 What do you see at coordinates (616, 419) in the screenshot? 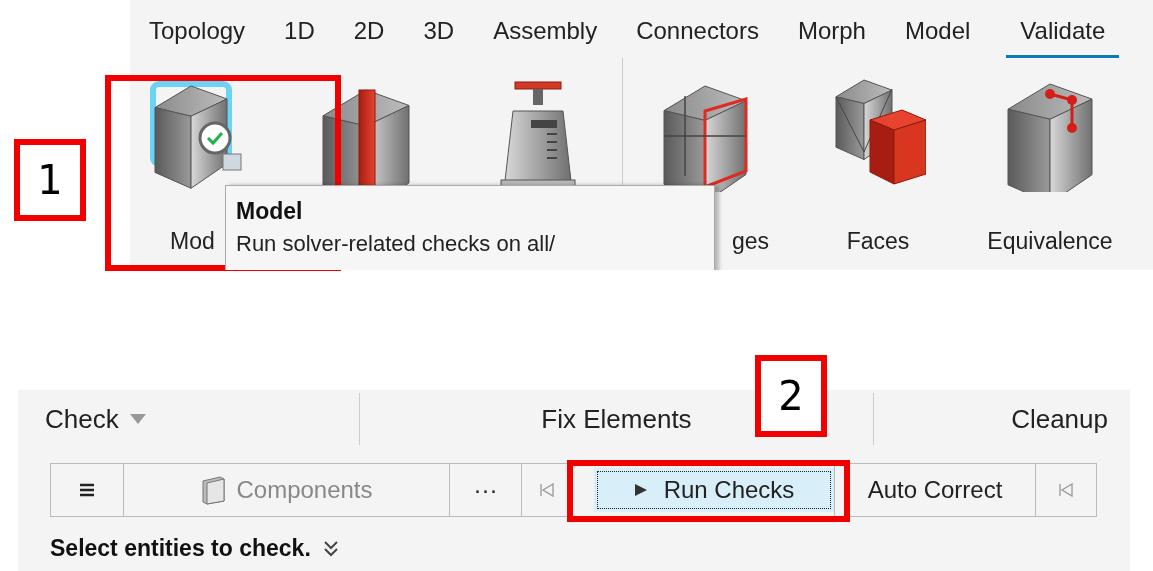
I see `section-tab: Fix Elements` at bounding box center [616, 419].